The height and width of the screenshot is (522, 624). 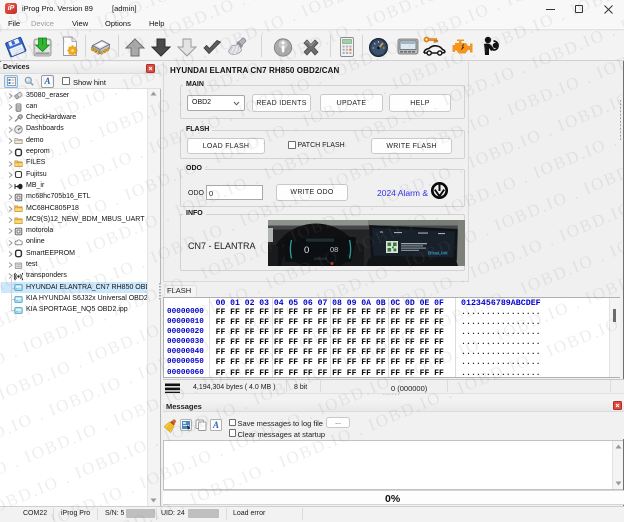 What do you see at coordinates (438, 253) in the screenshot?
I see `svg-text: BlueLink` at bounding box center [438, 253].